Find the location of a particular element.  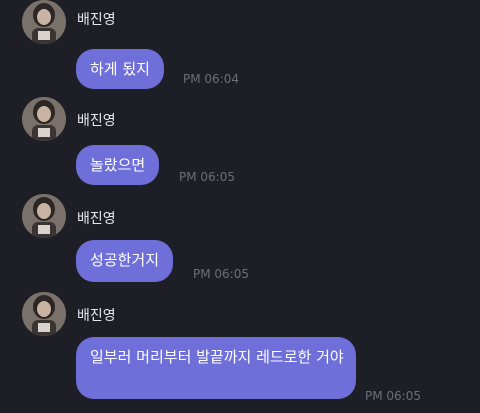

message-bubble: 성공한거지 is located at coordinates (125, 261).